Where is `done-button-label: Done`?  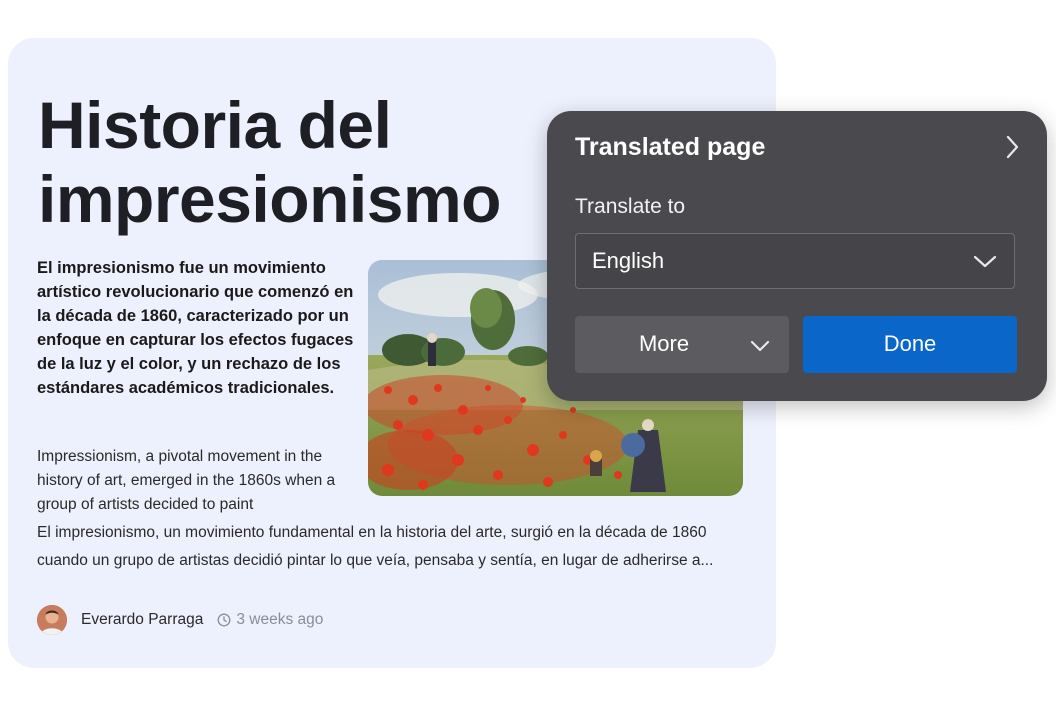 done-button-label: Done is located at coordinates (910, 343).